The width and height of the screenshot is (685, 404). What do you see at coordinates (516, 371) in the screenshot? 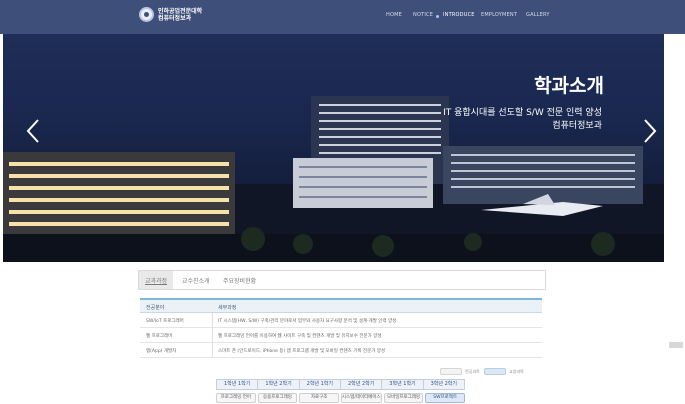
I see `legend-label-general: 교양과목` at bounding box center [516, 371].